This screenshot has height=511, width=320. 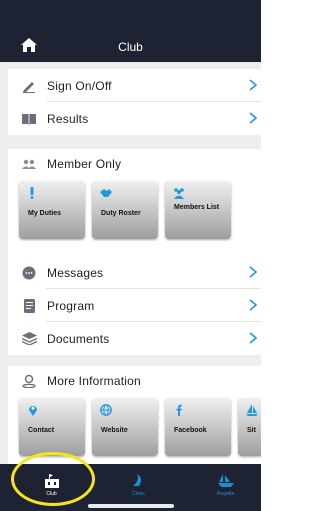 I want to click on home-indicator, so click(x=131, y=506).